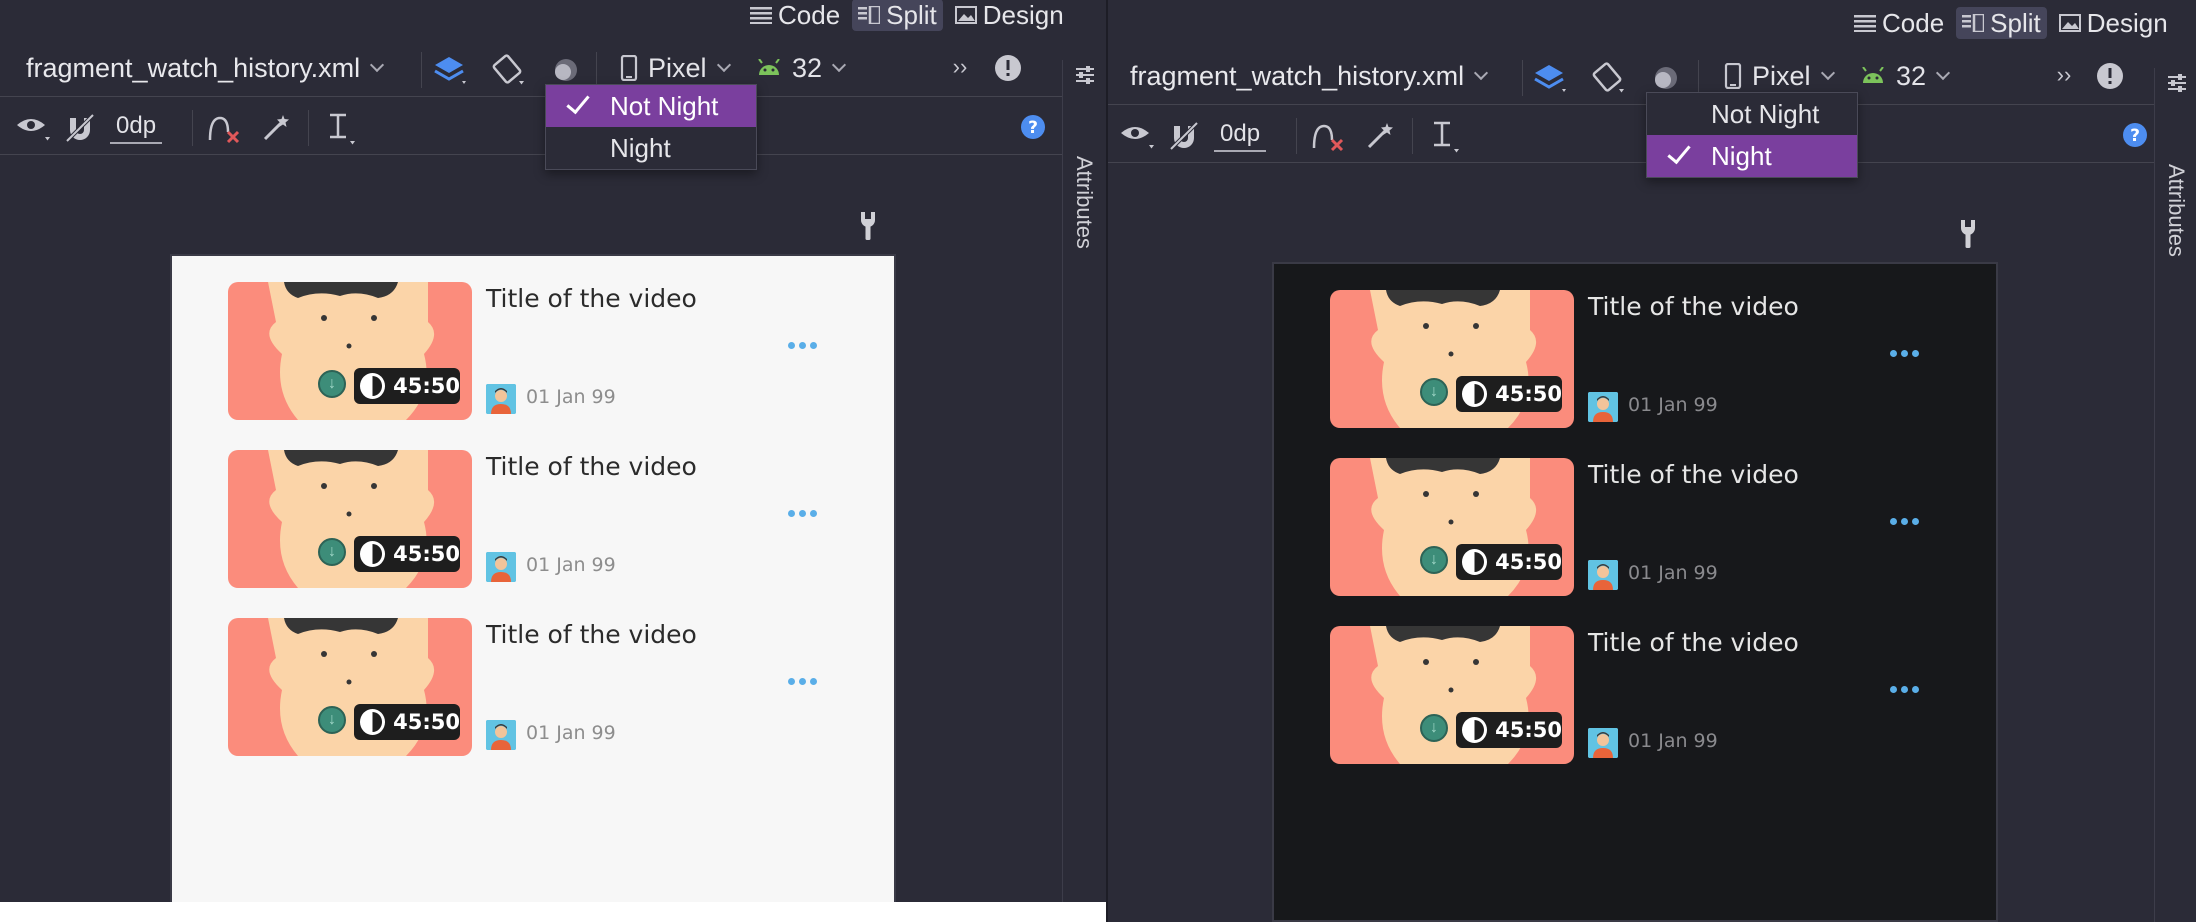 The width and height of the screenshot is (2196, 922). I want to click on android-icon, so click(769, 67).